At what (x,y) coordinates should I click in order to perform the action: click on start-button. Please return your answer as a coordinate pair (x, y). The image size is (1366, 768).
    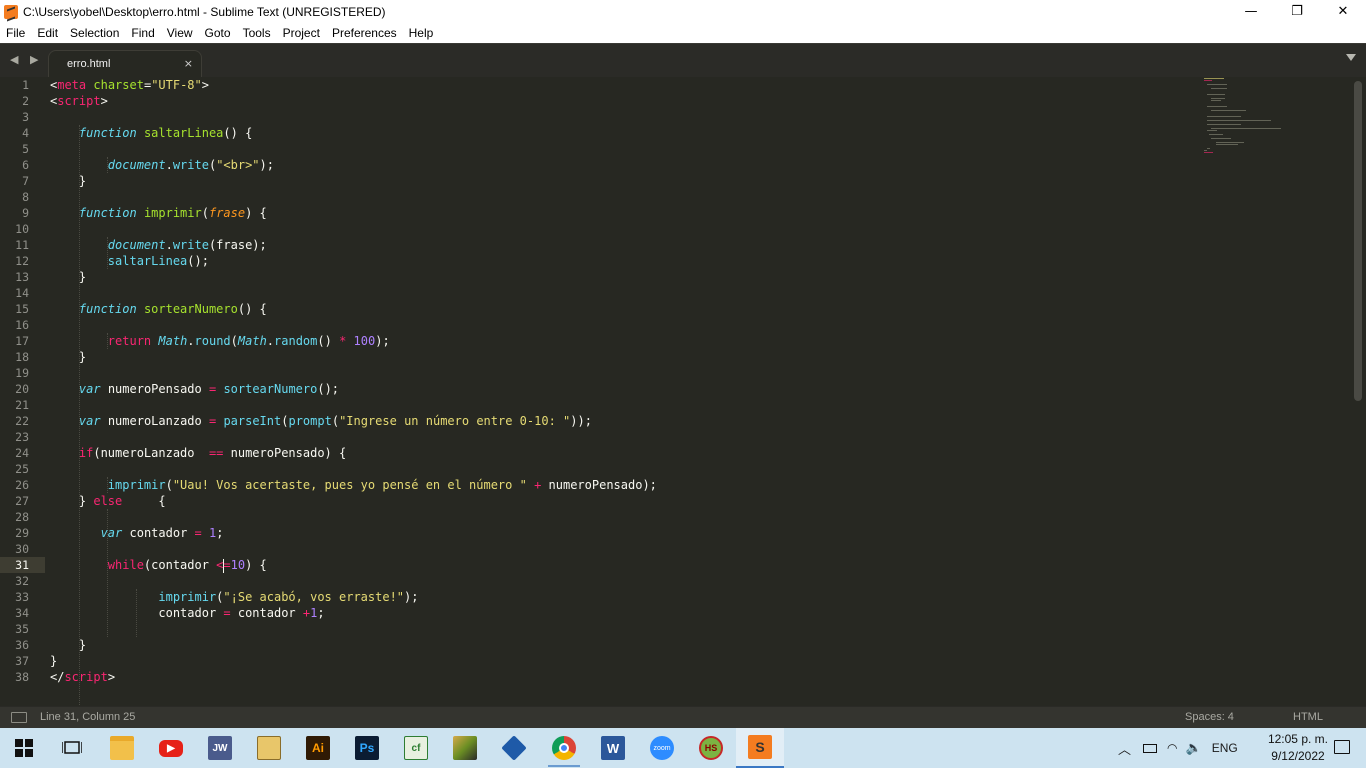
    Looking at the image, I should click on (24, 748).